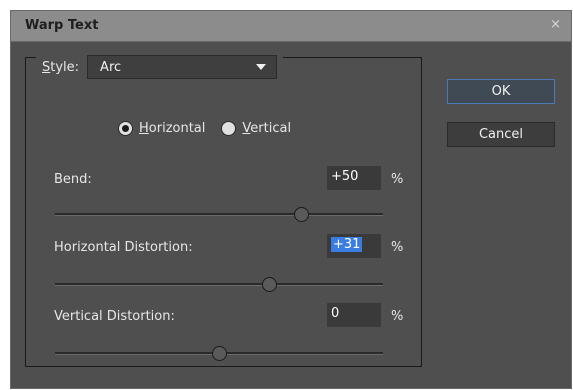 The width and height of the screenshot is (573, 390). Describe the element at coordinates (123, 247) in the screenshot. I see `horizontal-distortion-label: Horizontal Distortion:` at that location.